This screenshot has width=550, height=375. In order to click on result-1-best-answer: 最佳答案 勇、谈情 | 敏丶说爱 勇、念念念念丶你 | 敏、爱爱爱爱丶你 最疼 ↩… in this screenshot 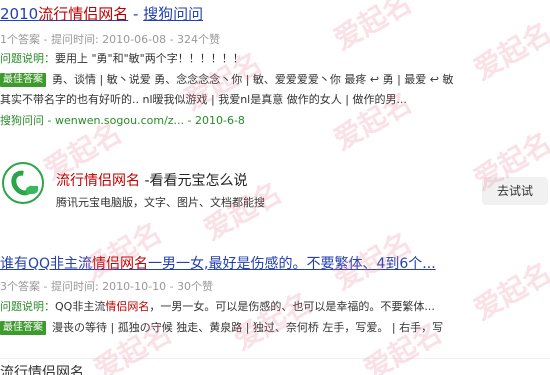, I will do `click(275, 91)`.